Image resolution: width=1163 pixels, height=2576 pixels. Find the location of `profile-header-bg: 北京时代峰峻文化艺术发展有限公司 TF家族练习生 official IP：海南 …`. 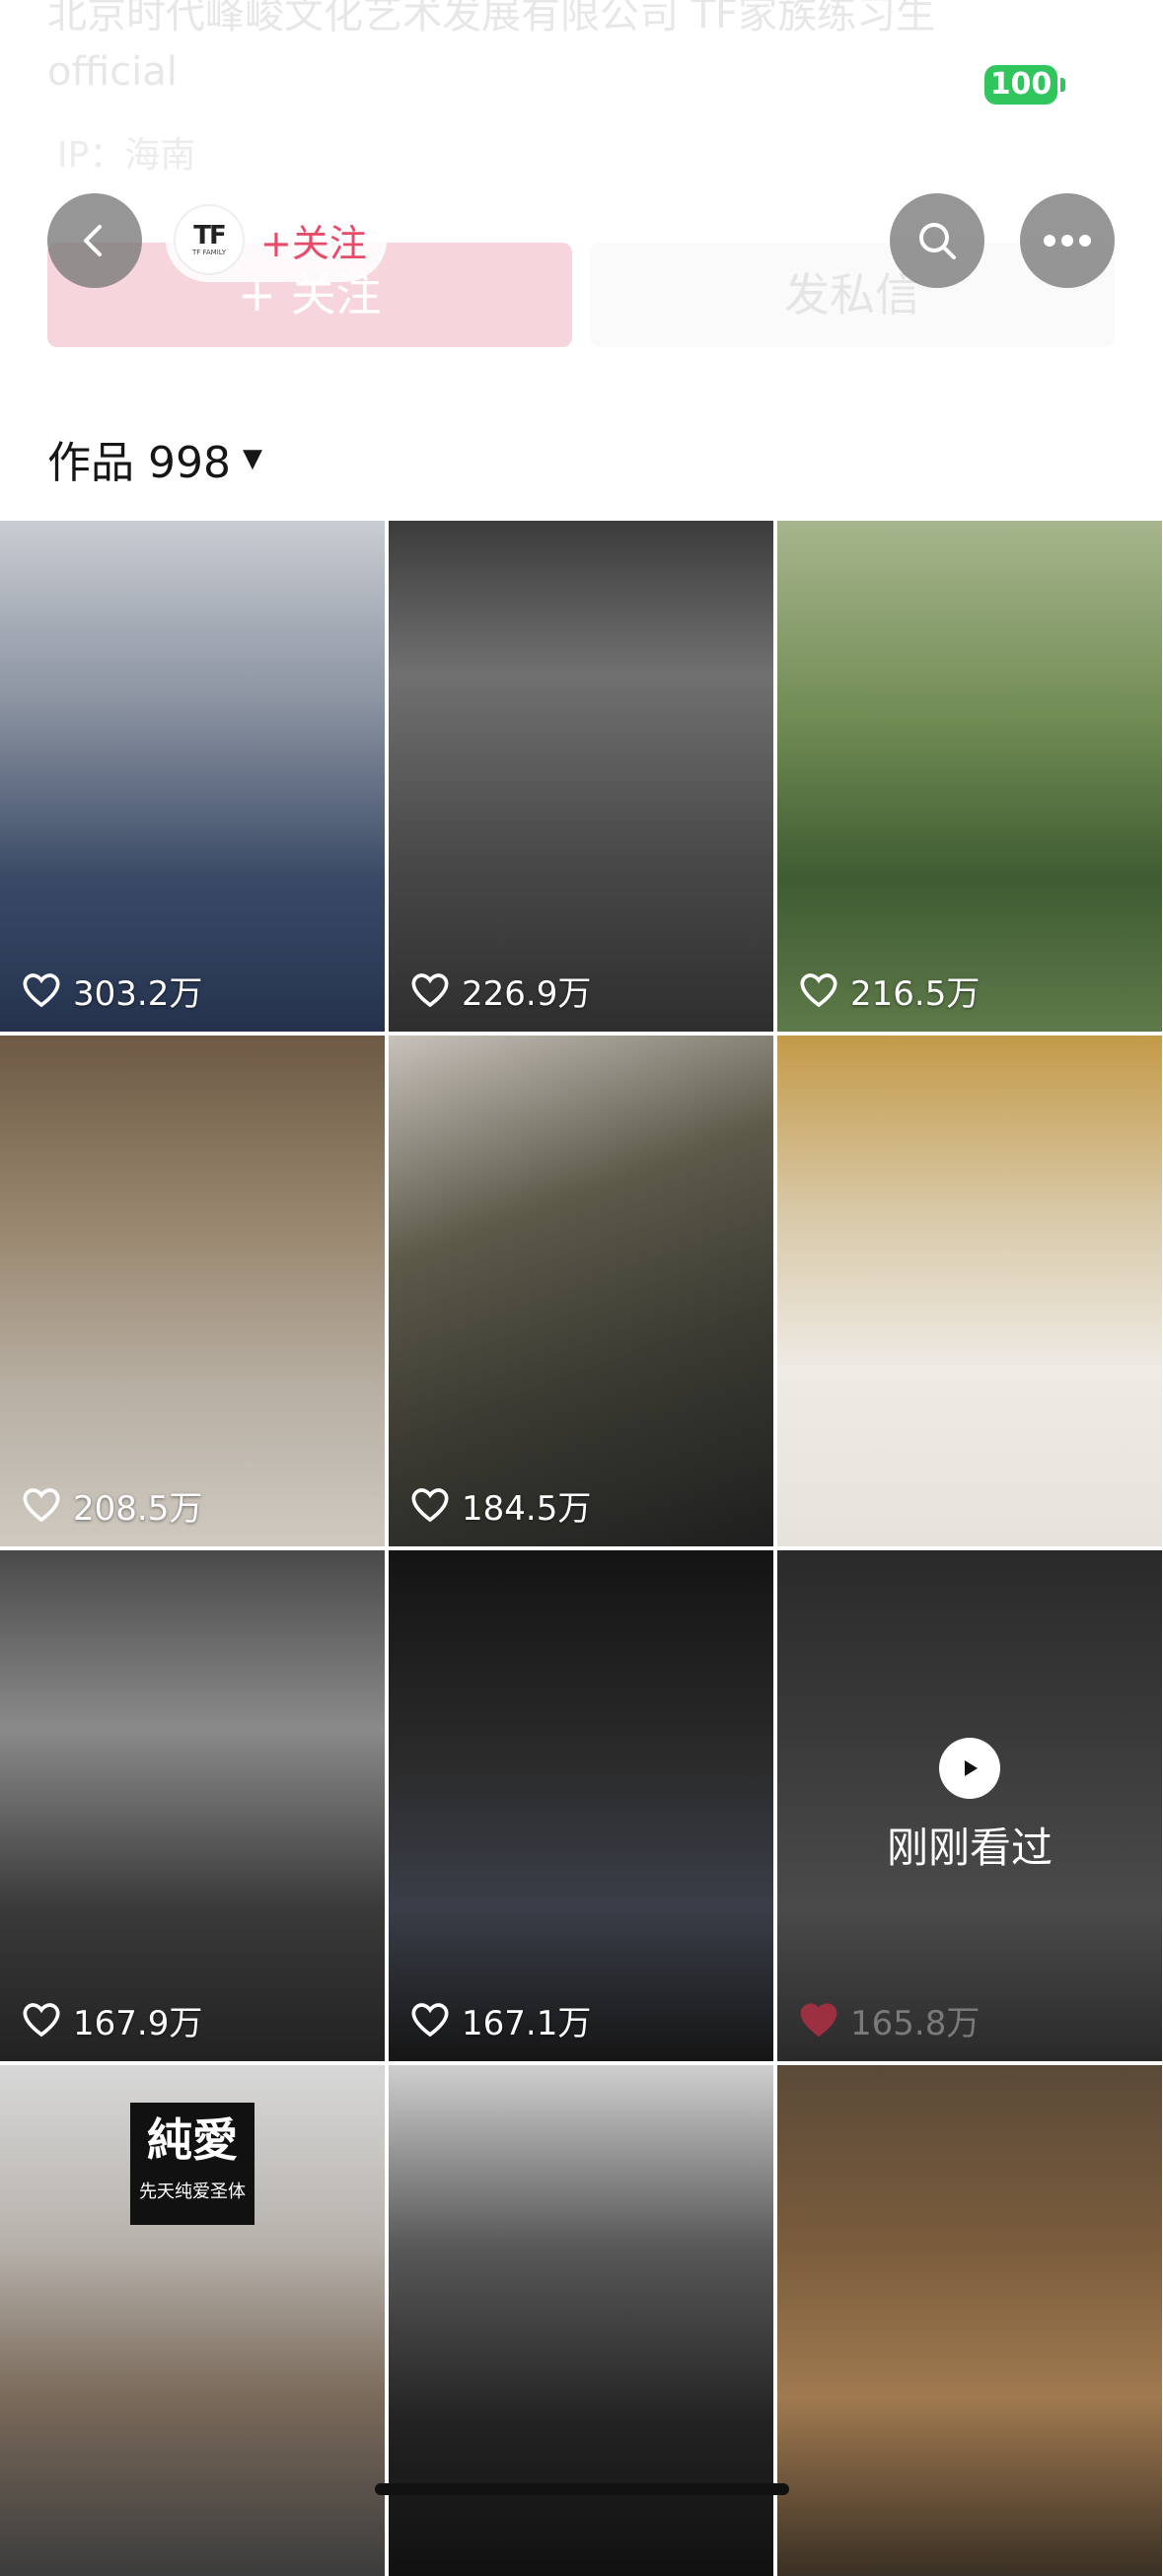

profile-header-bg: 北京时代峰峻文化艺术发展有限公司 TF家族练习生 official IP：海南 … is located at coordinates (581, 177).